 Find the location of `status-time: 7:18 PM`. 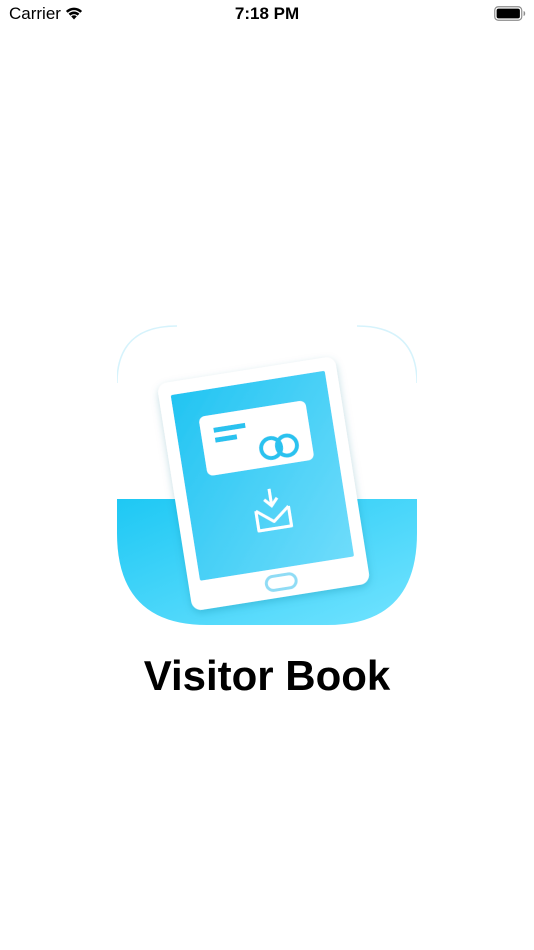

status-time: 7:18 PM is located at coordinates (267, 13).